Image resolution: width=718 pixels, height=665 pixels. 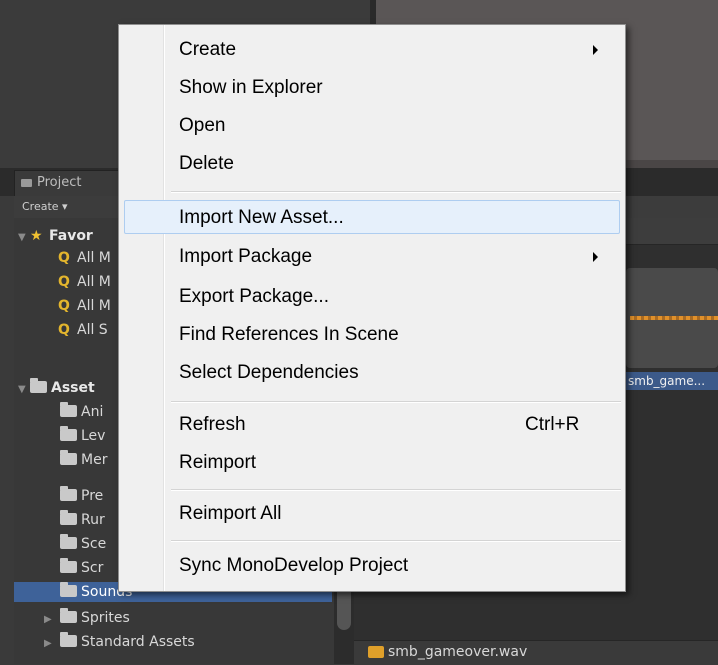 I want to click on tree-assets: ▼ Asset, so click(x=56, y=388).